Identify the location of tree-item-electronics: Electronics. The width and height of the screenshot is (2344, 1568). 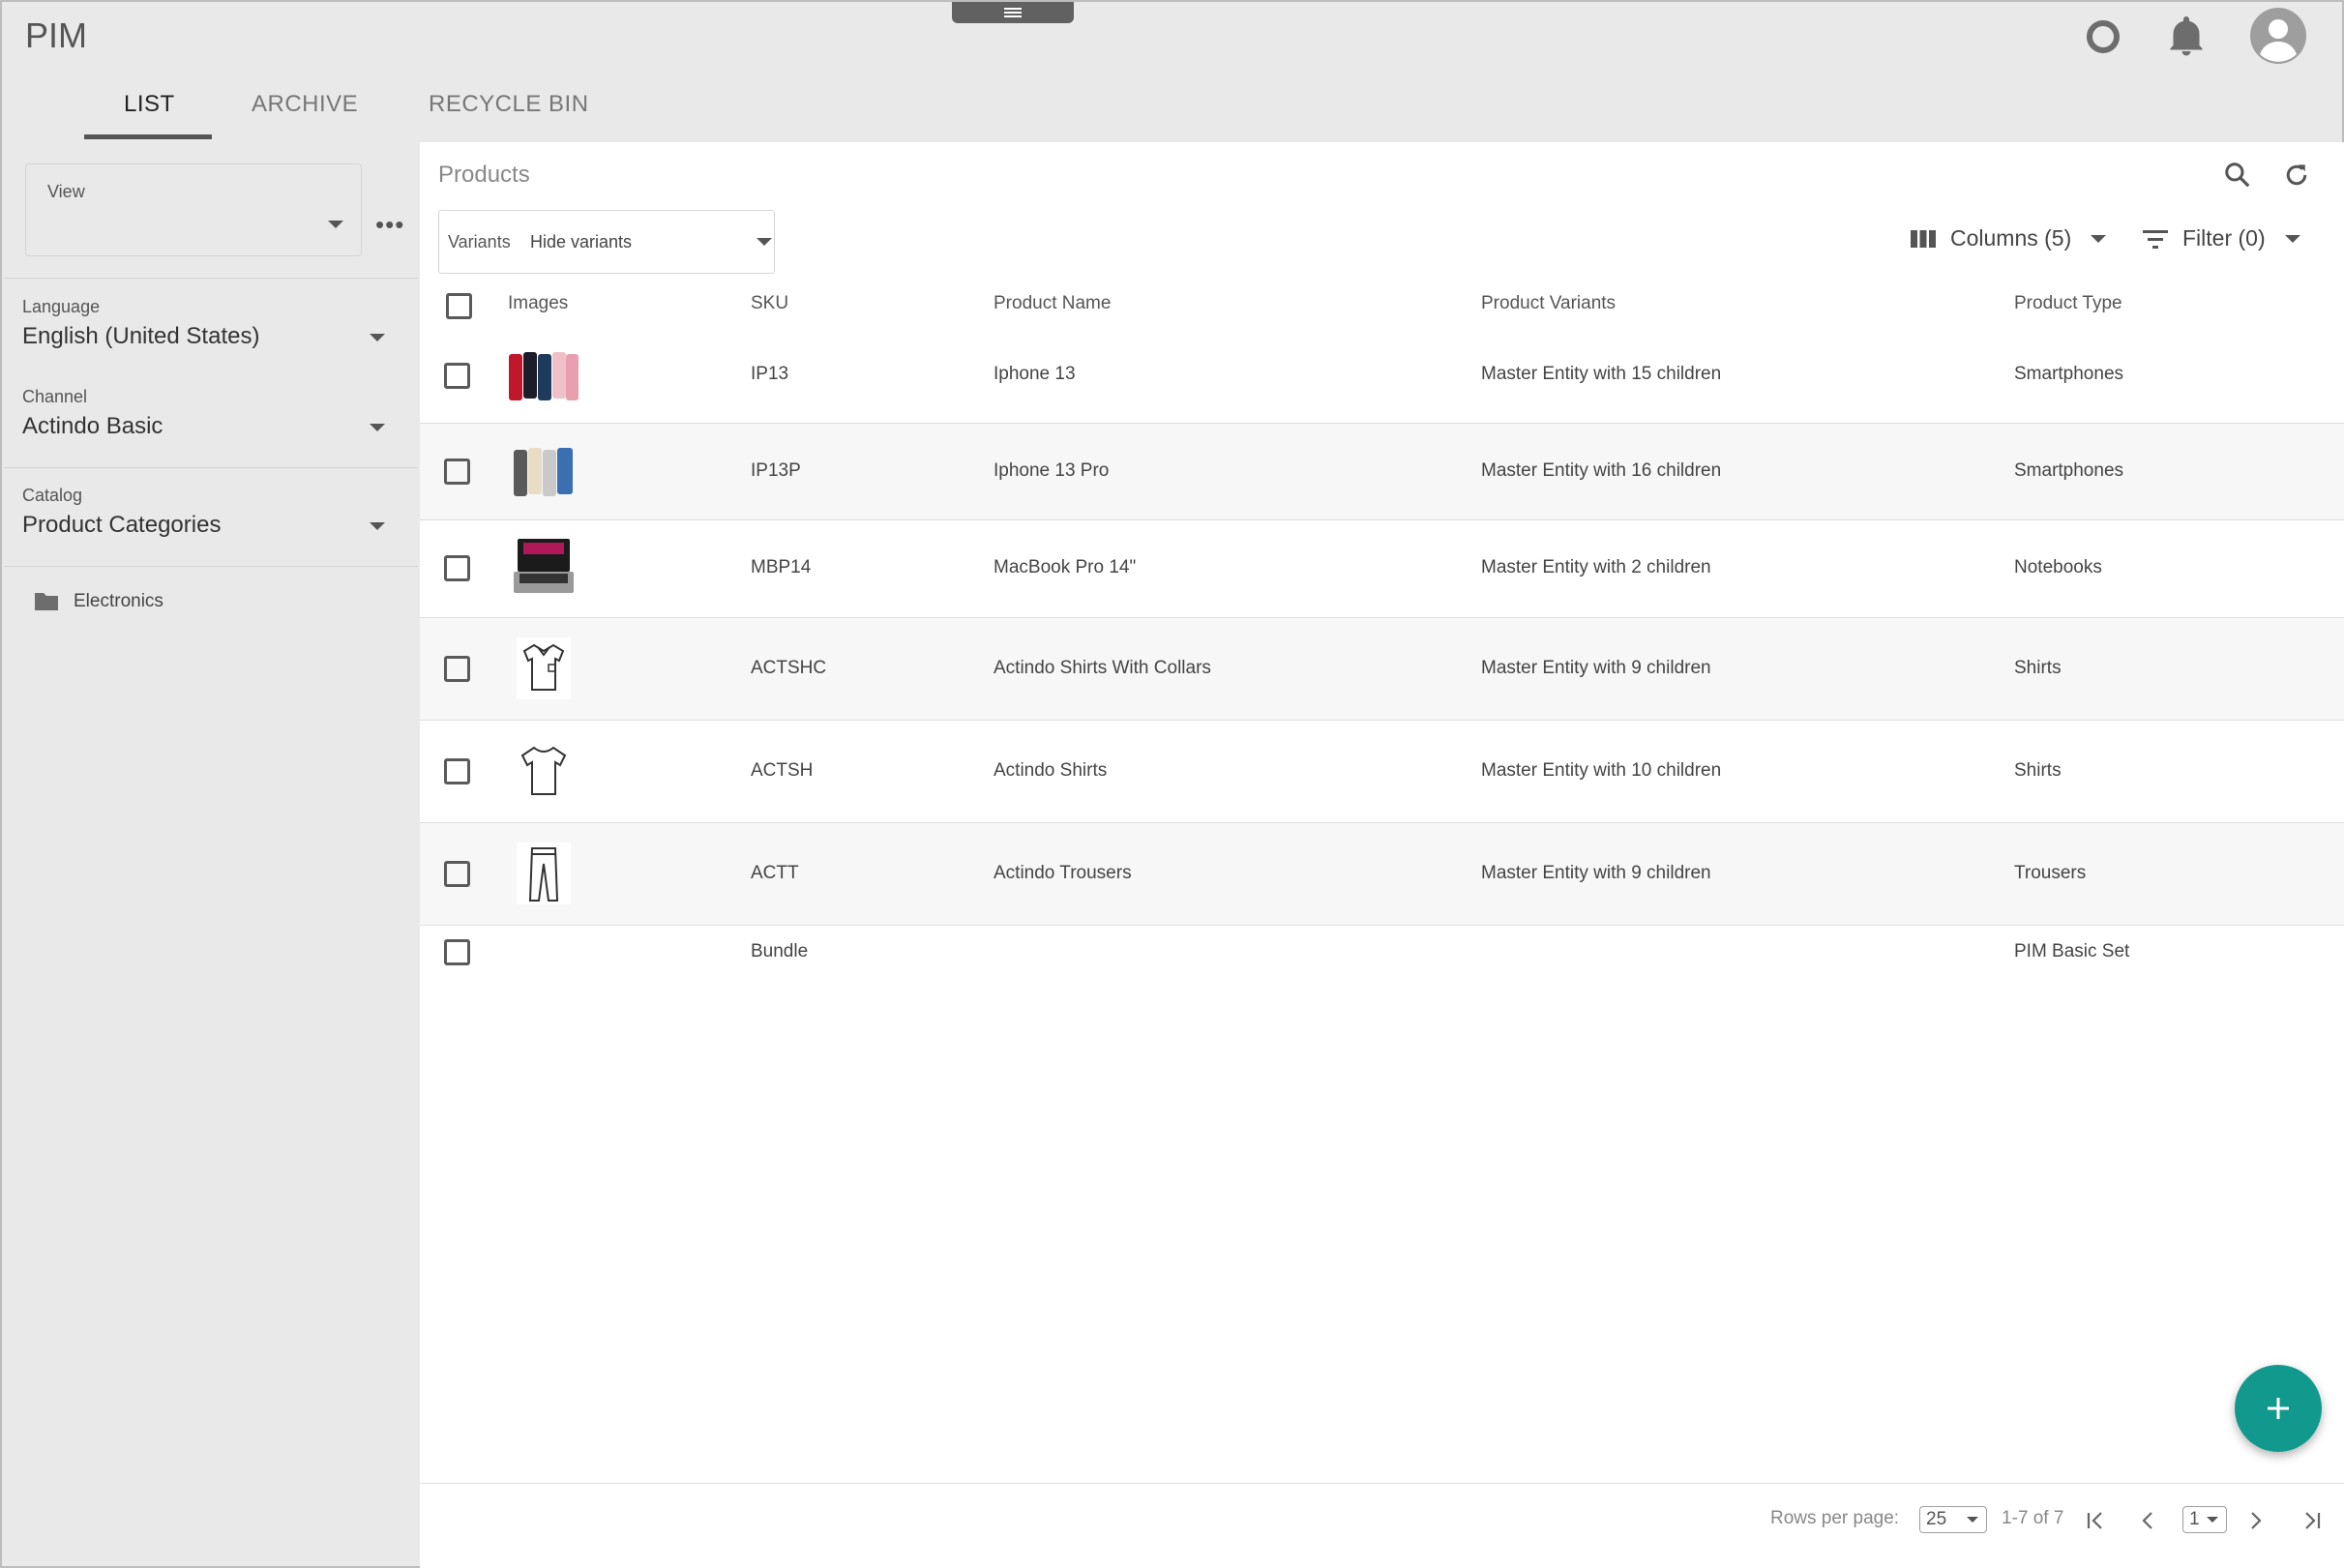
(98, 601).